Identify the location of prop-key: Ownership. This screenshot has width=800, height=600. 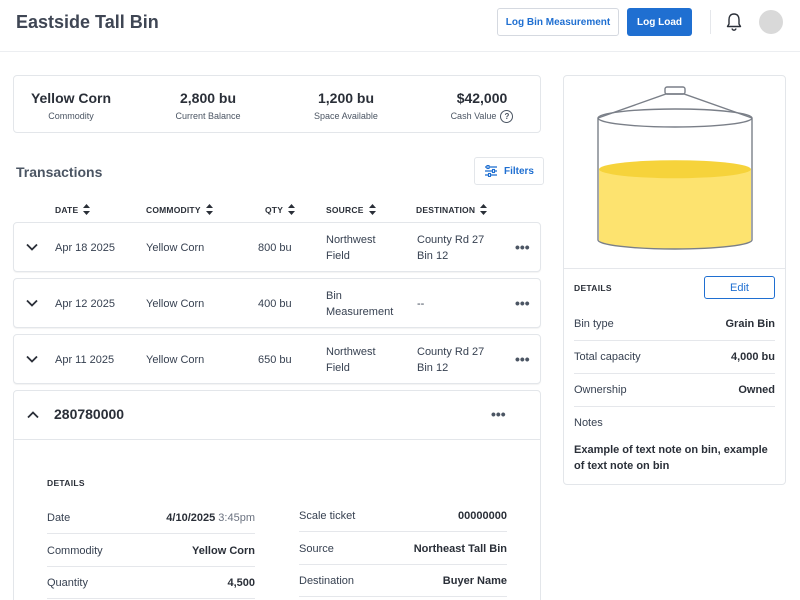
(600, 390).